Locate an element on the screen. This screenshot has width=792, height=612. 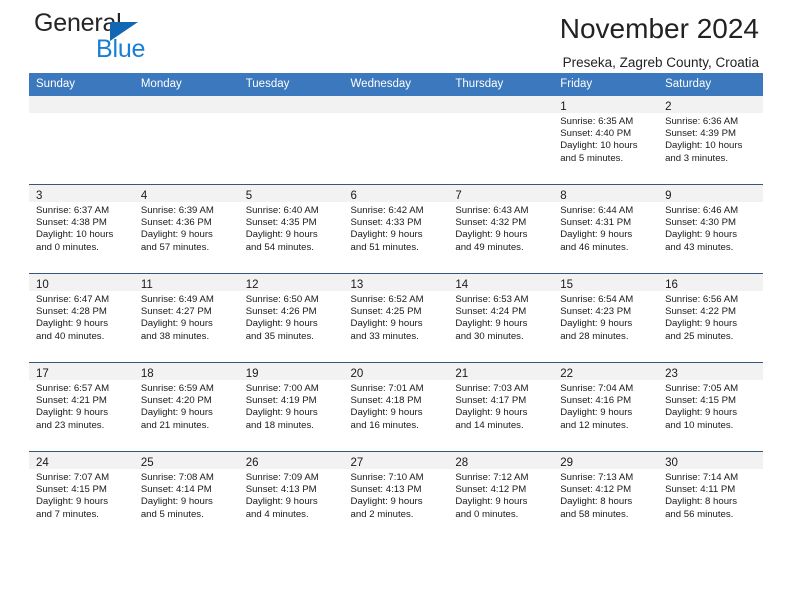
day-number: 27 is located at coordinates (357, 463).